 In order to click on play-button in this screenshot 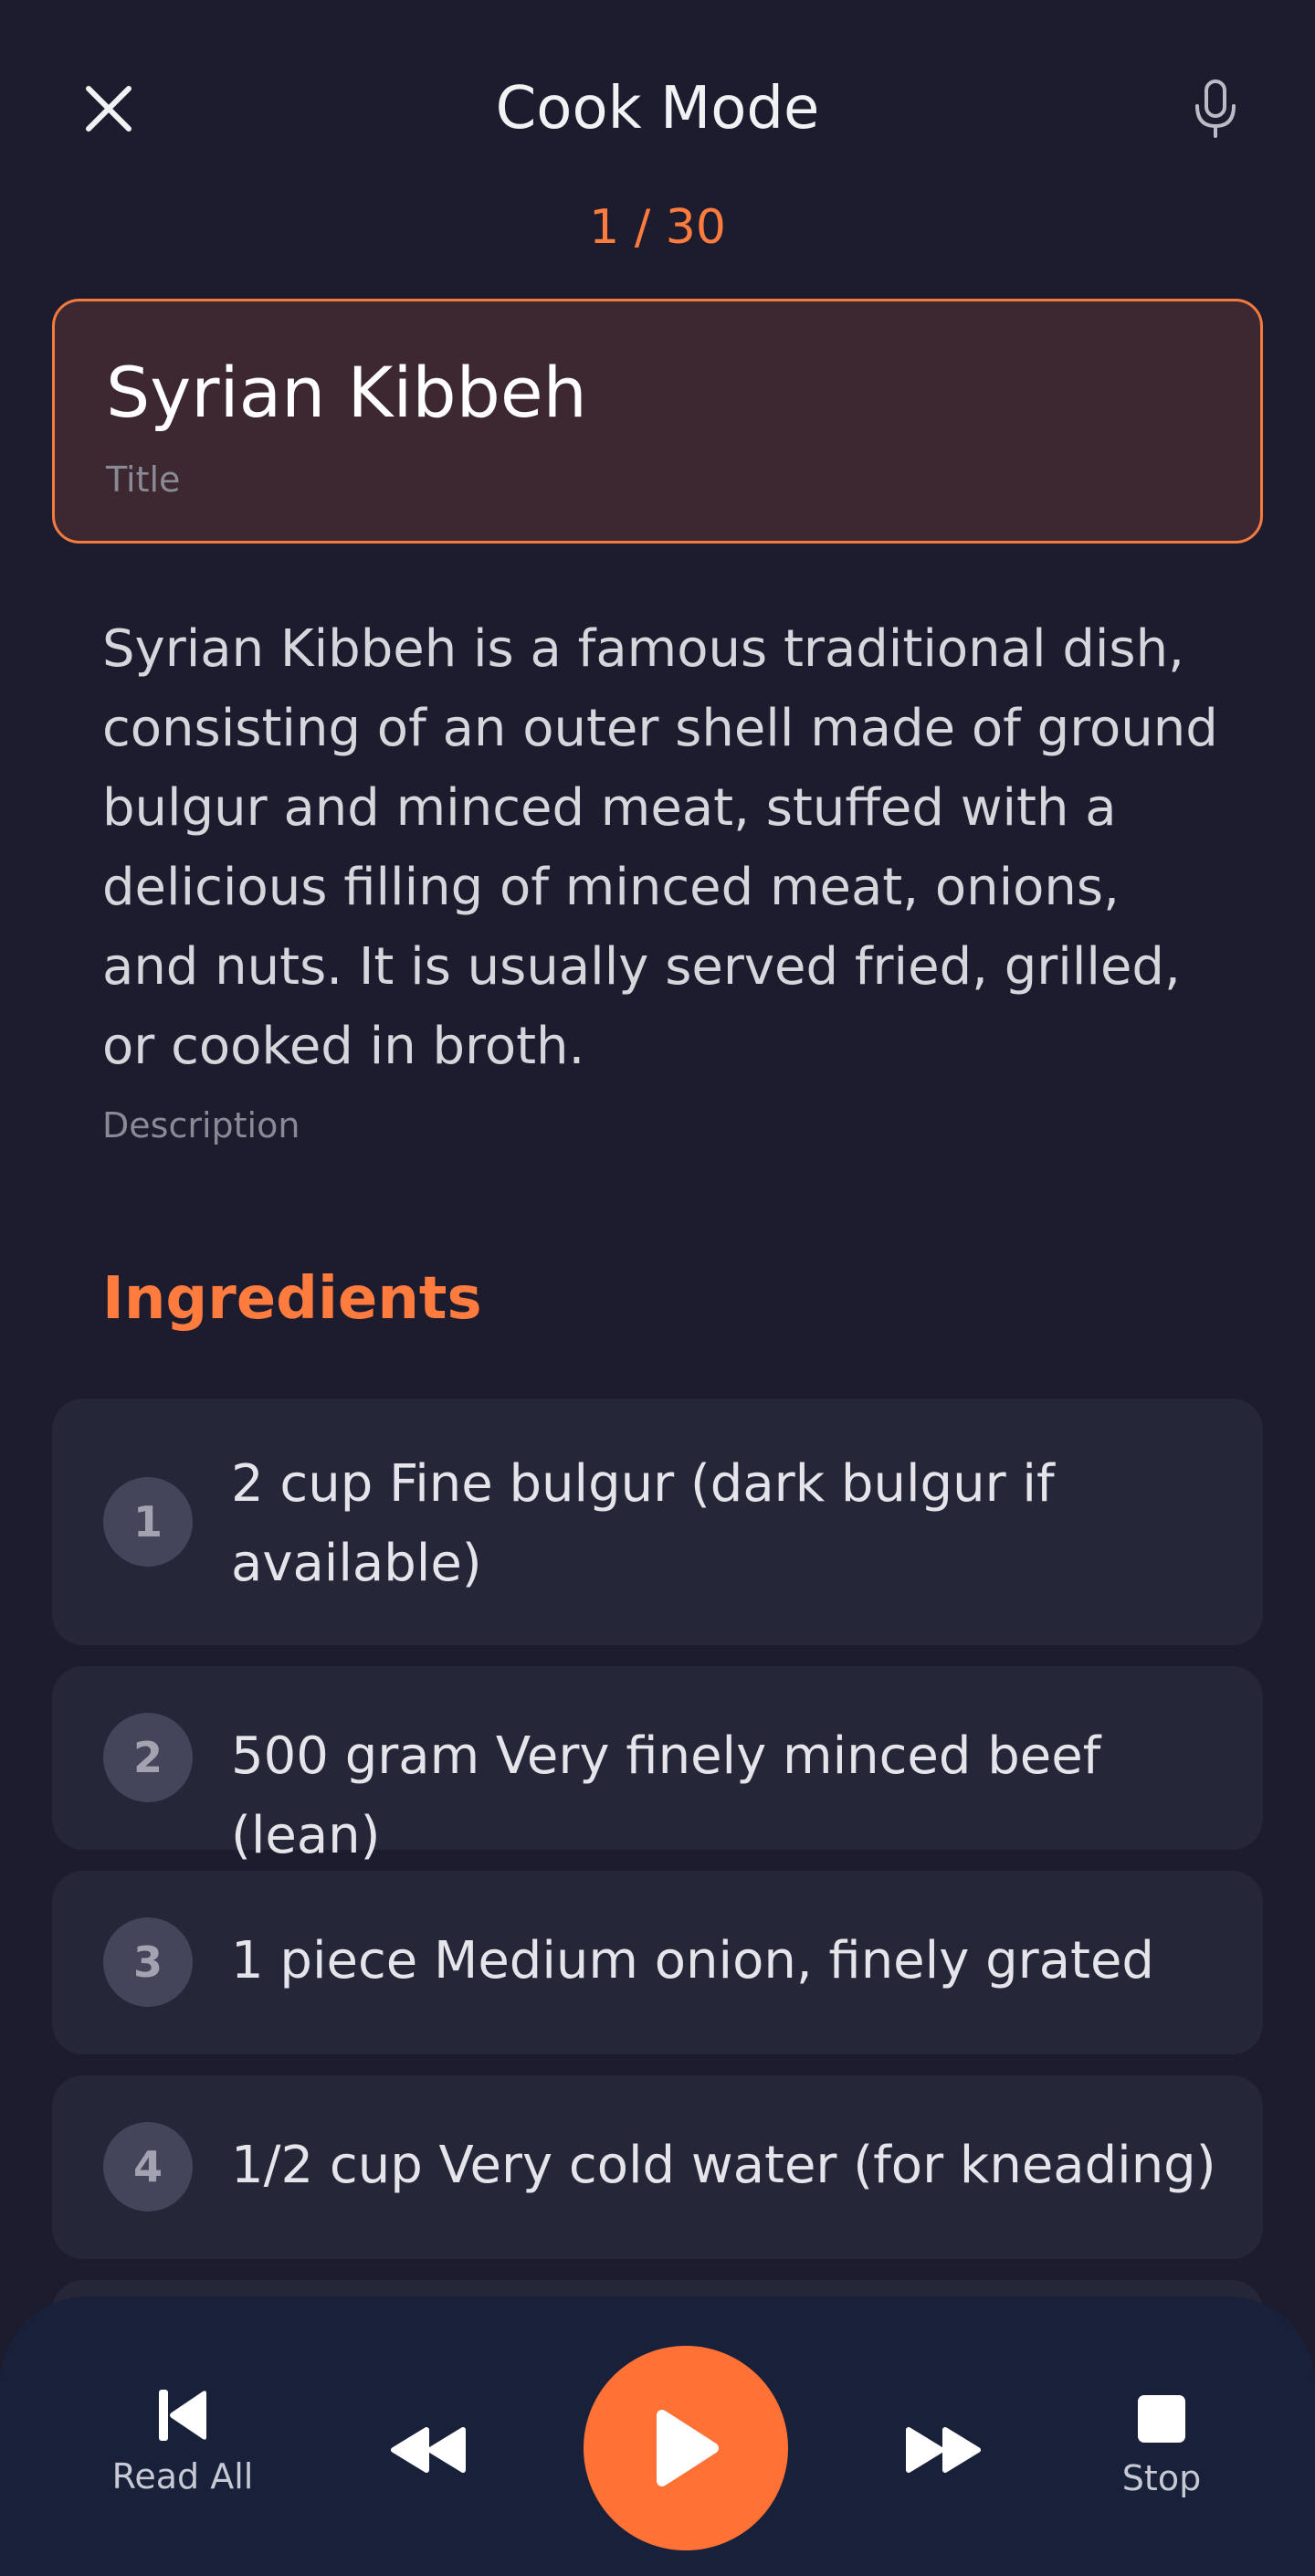, I will do `click(686, 2448)`.